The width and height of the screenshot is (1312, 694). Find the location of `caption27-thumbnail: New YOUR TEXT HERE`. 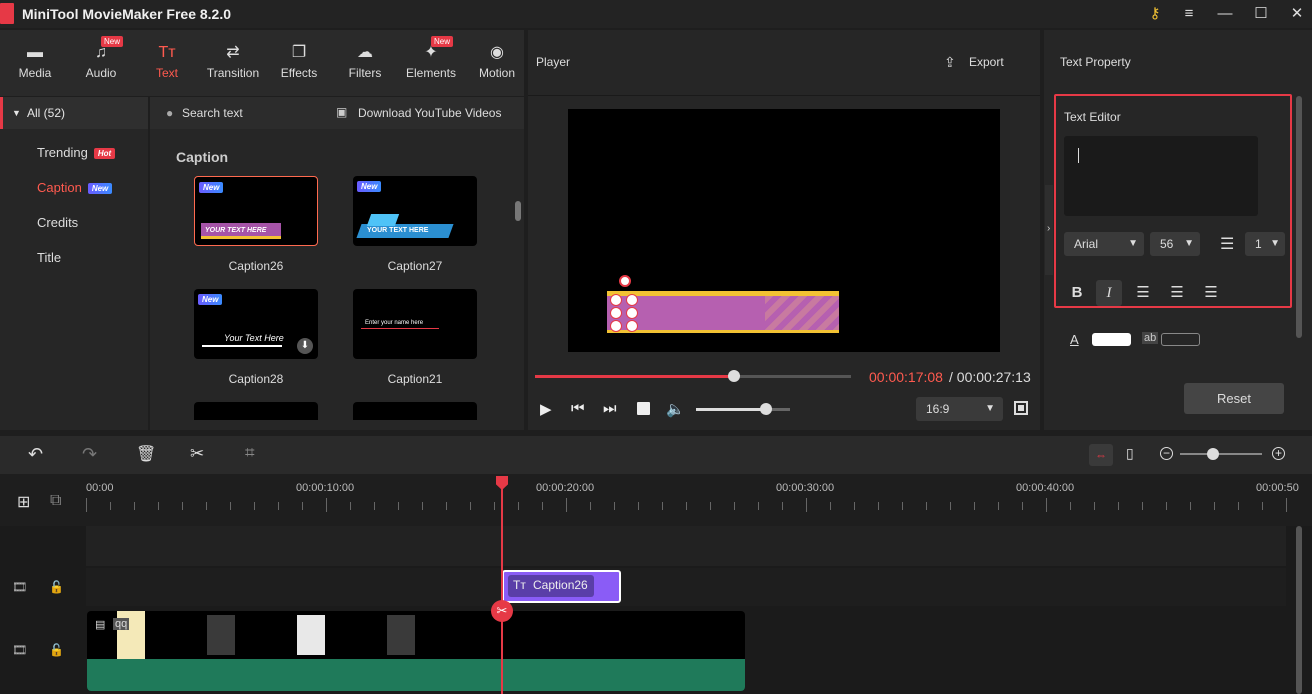

caption27-thumbnail: New YOUR TEXT HERE is located at coordinates (415, 211).